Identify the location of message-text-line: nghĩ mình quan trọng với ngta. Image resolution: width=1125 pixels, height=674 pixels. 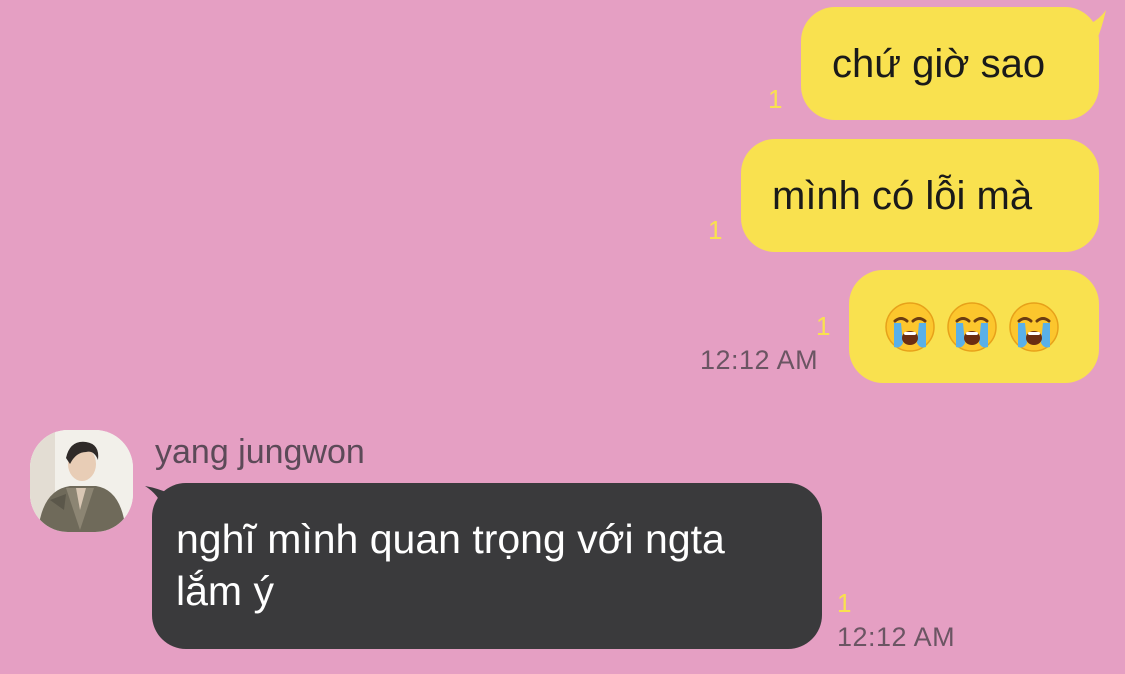
(450, 539).